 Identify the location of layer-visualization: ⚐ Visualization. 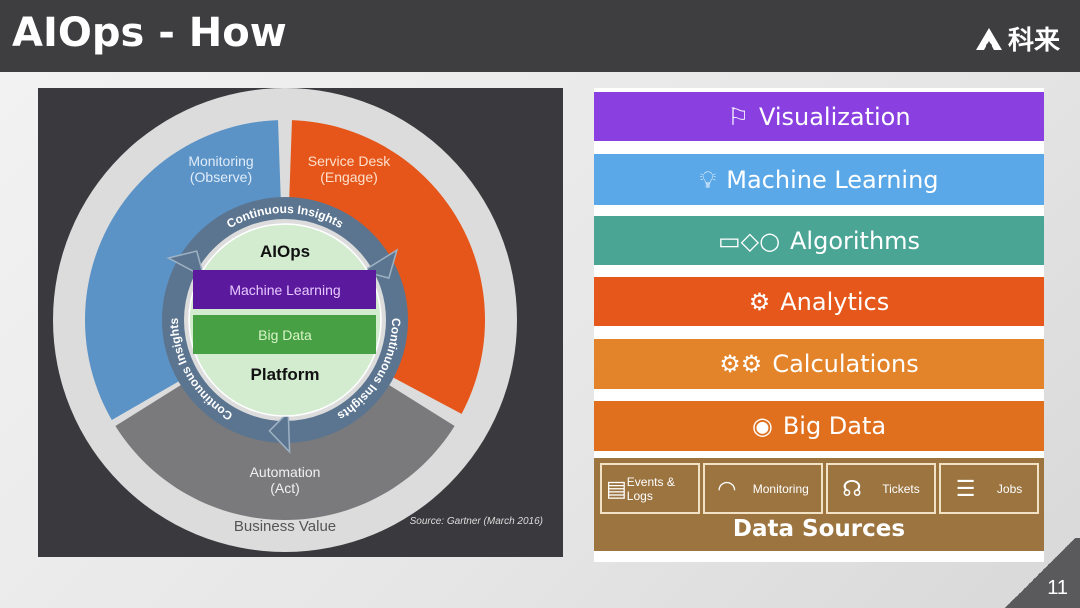
(819, 116).